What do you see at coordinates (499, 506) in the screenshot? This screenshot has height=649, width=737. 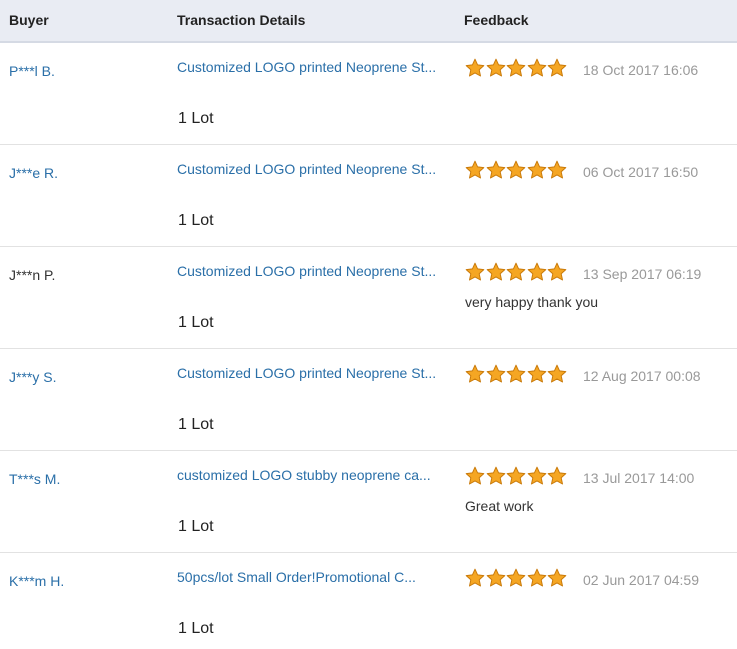 I see `feedback-comment: Great work` at bounding box center [499, 506].